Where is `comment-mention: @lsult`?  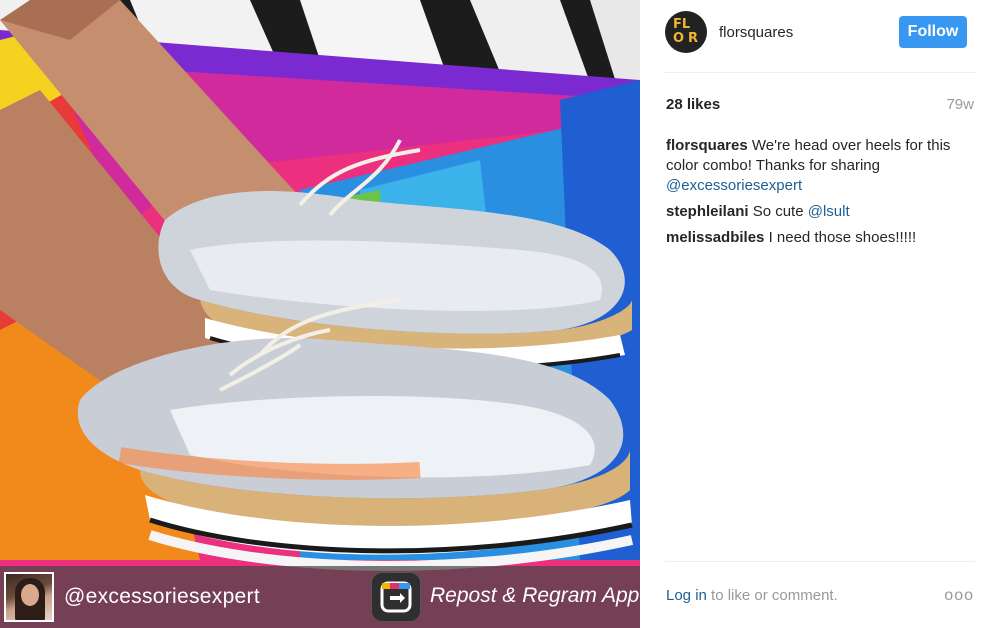 comment-mention: @lsult is located at coordinates (829, 211).